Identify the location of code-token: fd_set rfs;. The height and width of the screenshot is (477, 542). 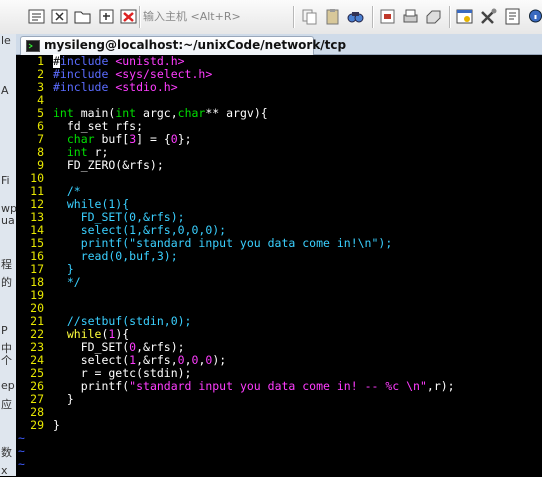
(98, 126).